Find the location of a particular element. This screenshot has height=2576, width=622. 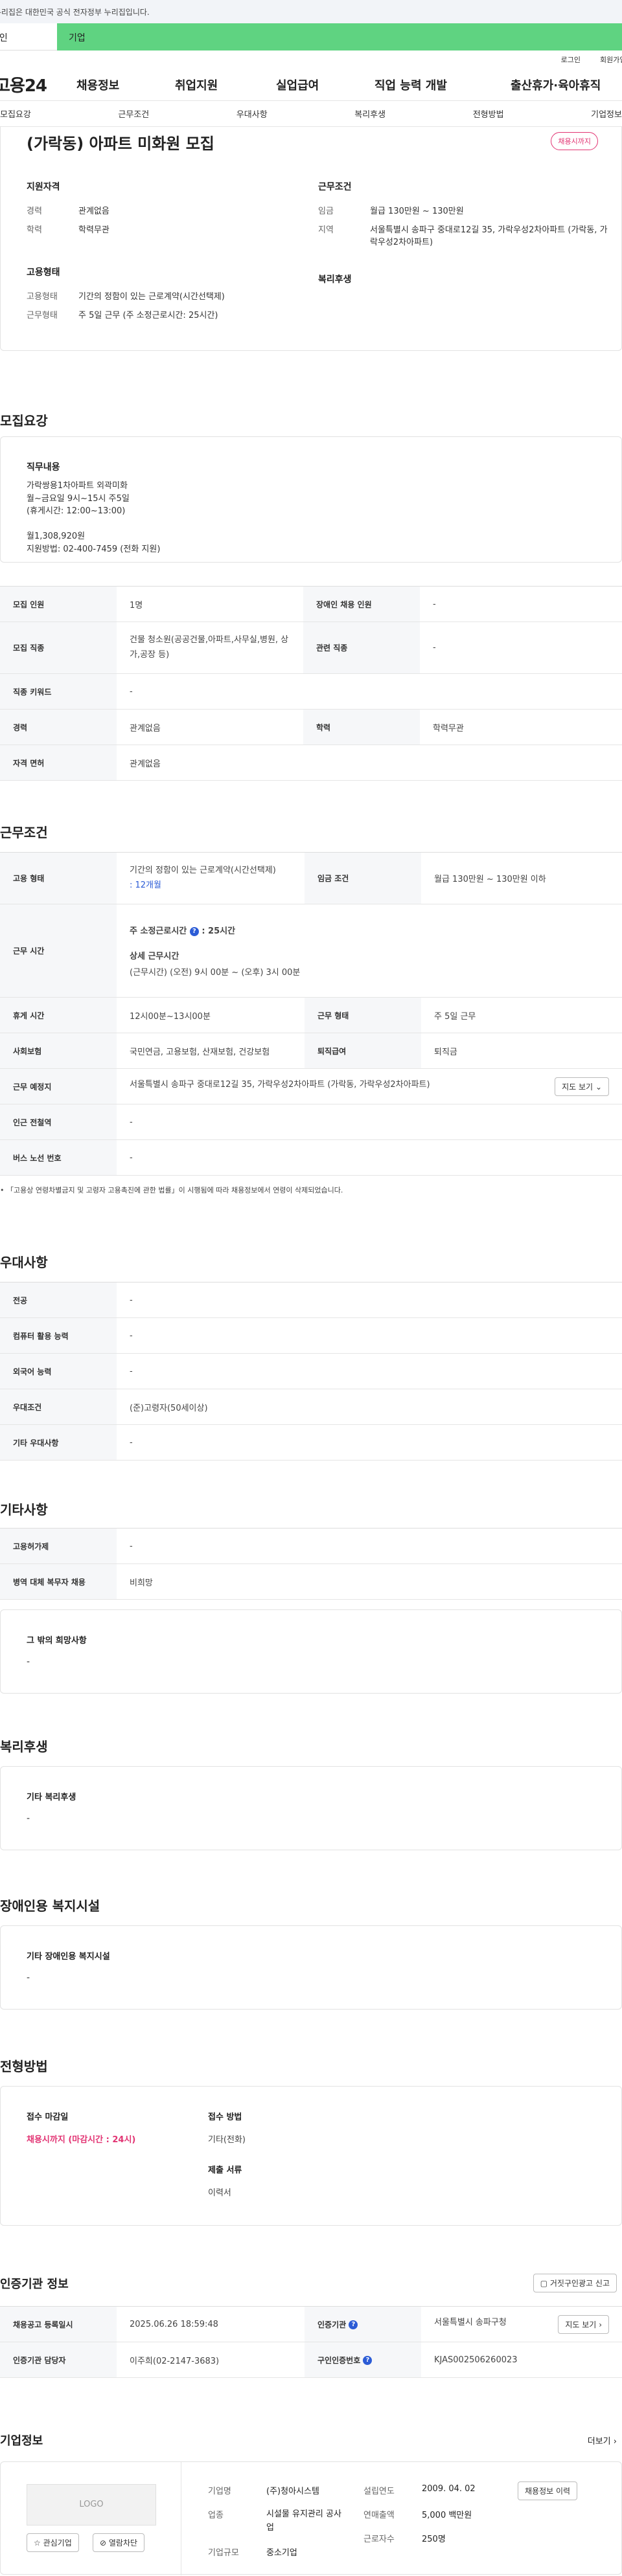

subnav-welfare: 복리후생 is located at coordinates (370, 114).